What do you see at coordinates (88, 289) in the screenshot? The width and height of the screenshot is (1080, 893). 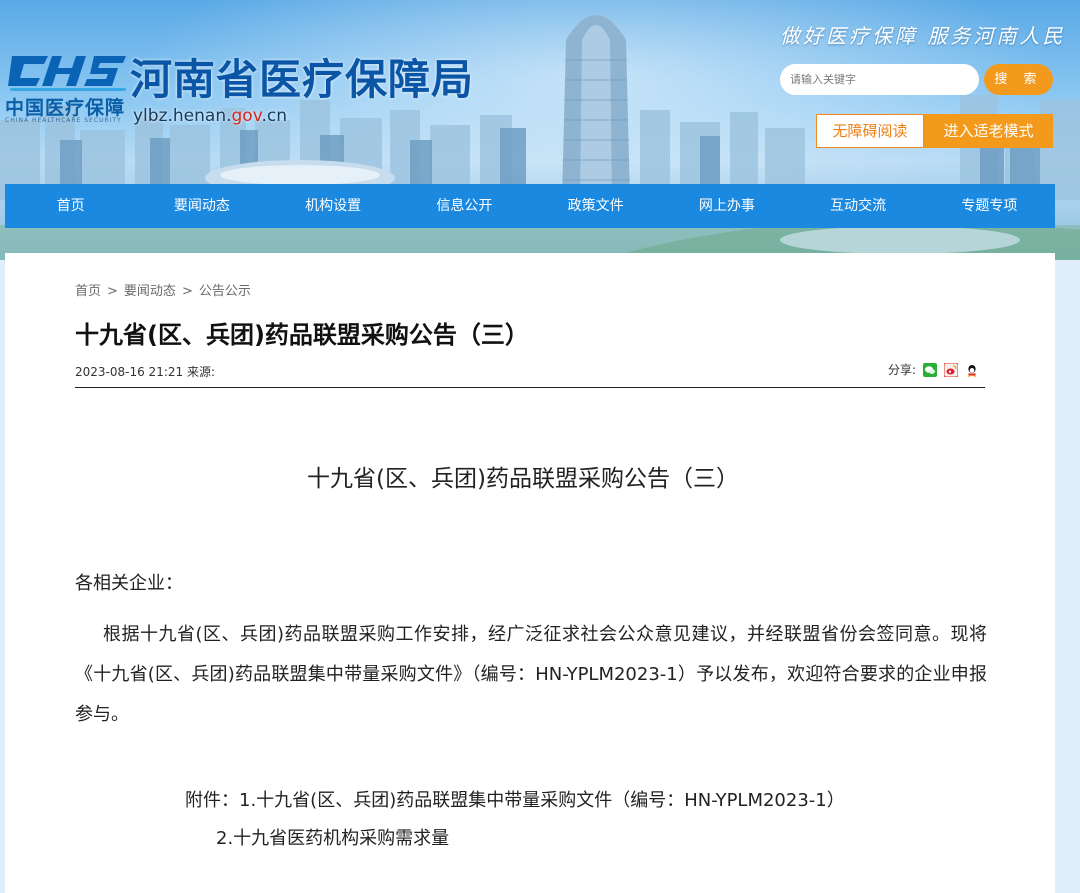 I see `breadcrumb-home: 首页` at bounding box center [88, 289].